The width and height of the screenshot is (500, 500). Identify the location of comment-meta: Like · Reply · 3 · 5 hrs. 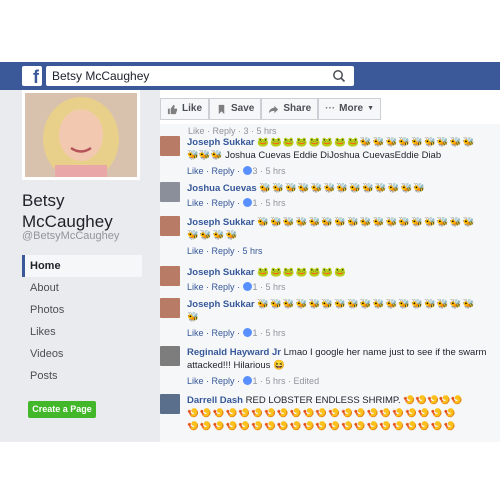
(236, 171).